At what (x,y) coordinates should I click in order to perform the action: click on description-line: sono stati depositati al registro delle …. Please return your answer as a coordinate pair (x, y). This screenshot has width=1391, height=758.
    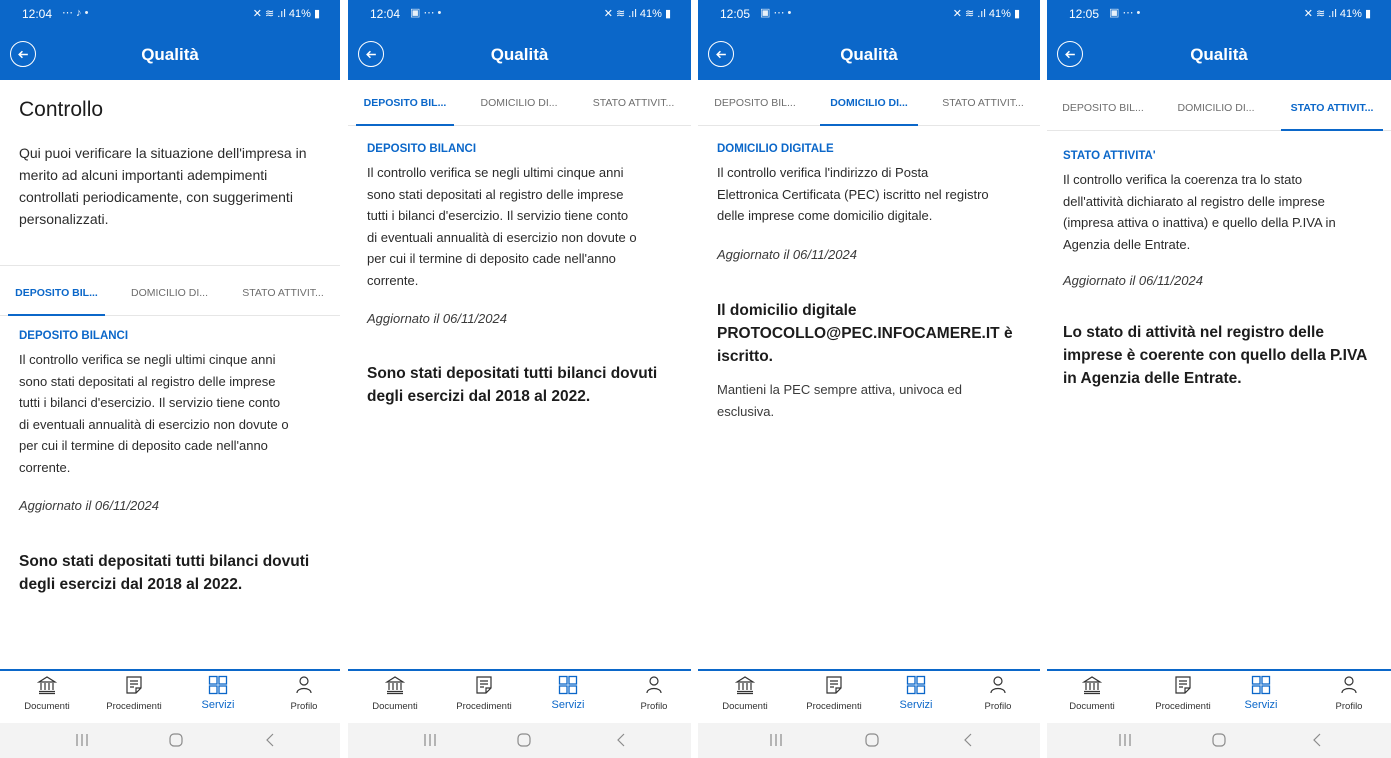
    Looking at the image, I should click on (495, 194).